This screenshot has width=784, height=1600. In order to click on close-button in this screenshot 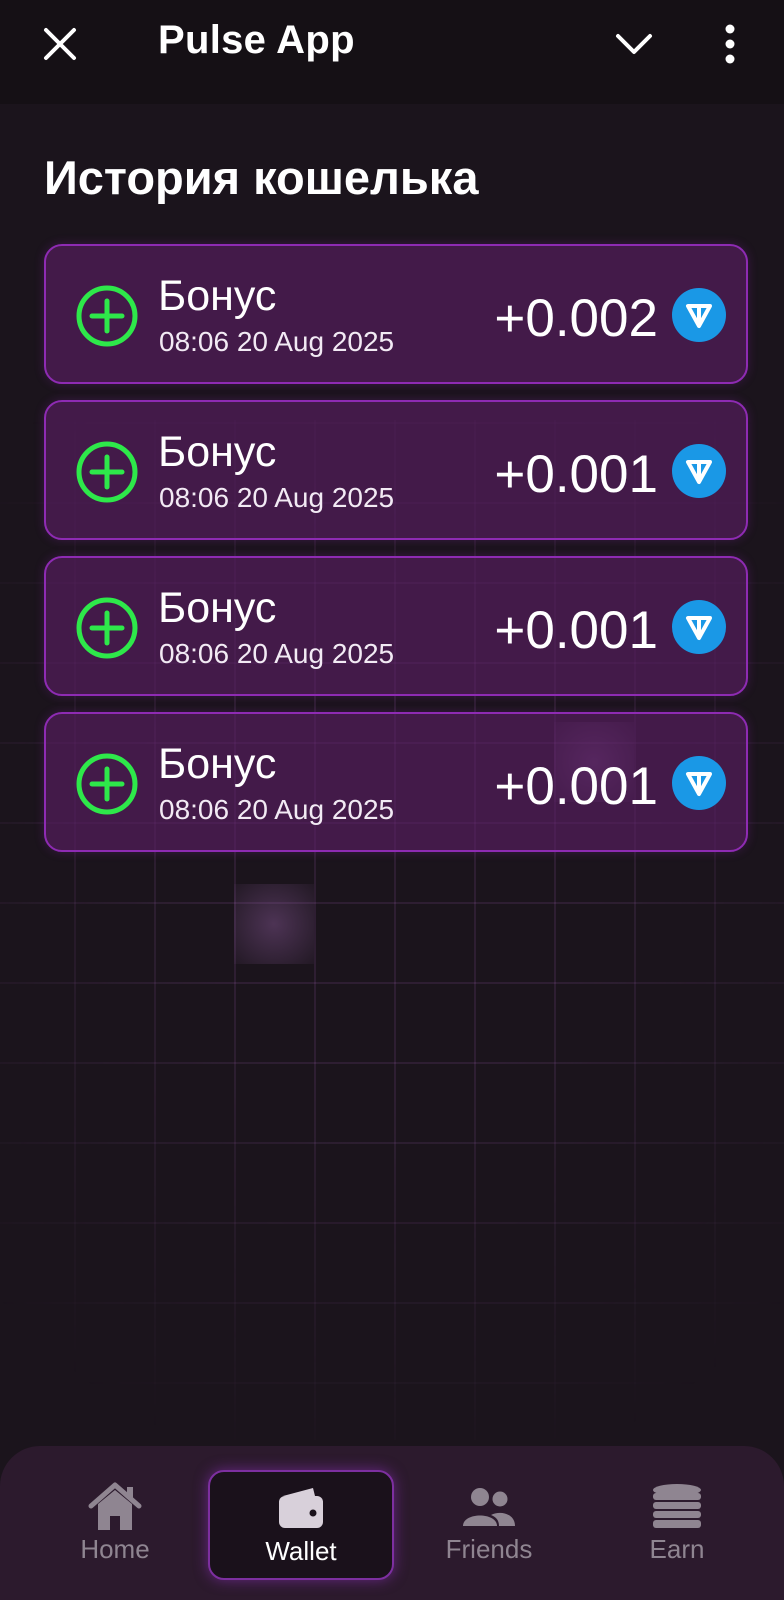, I will do `click(60, 44)`.